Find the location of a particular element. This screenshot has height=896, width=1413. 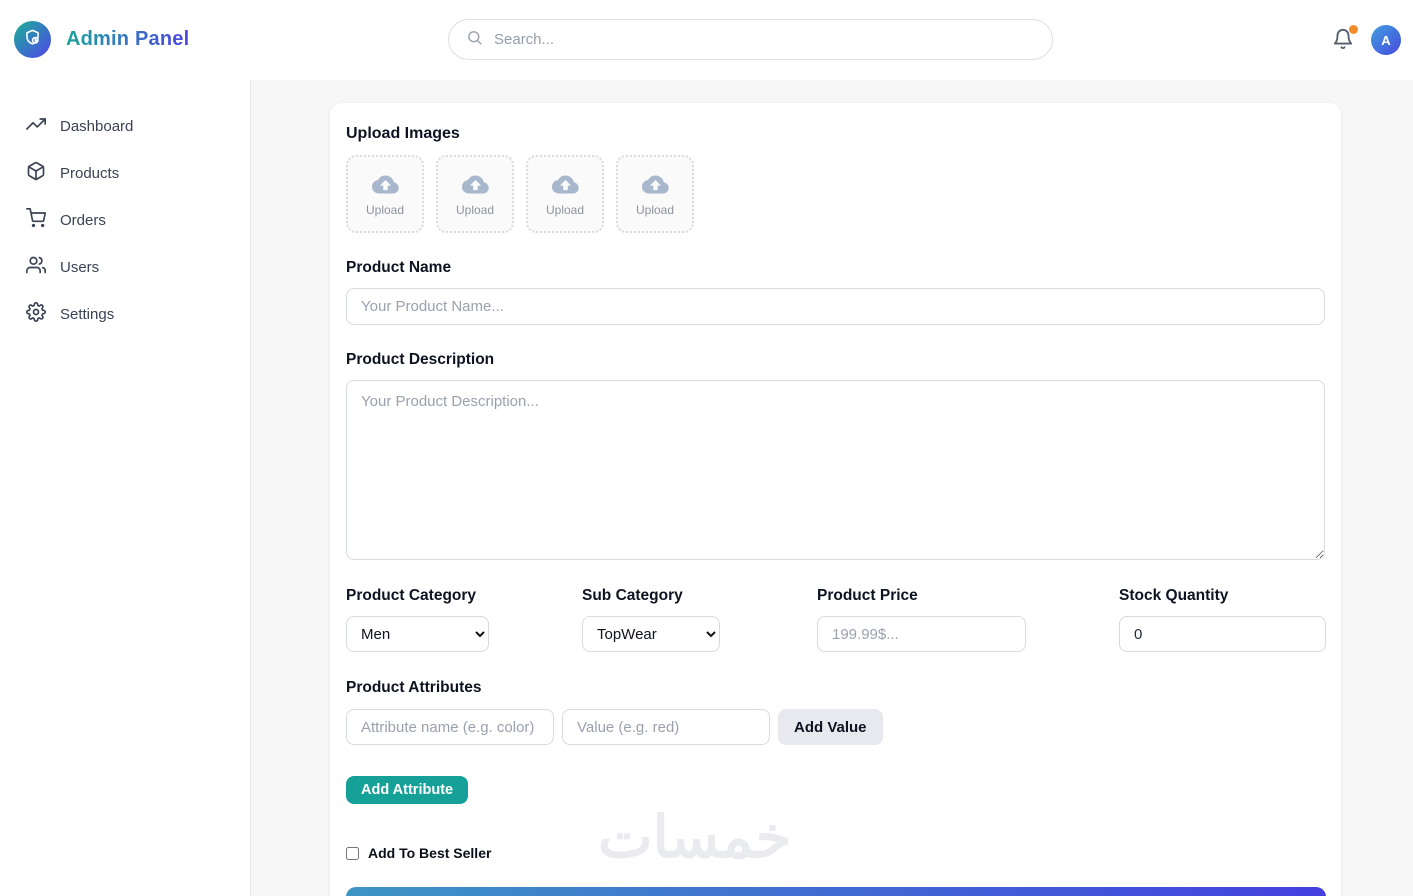

add-value-button: Add Value is located at coordinates (830, 727).